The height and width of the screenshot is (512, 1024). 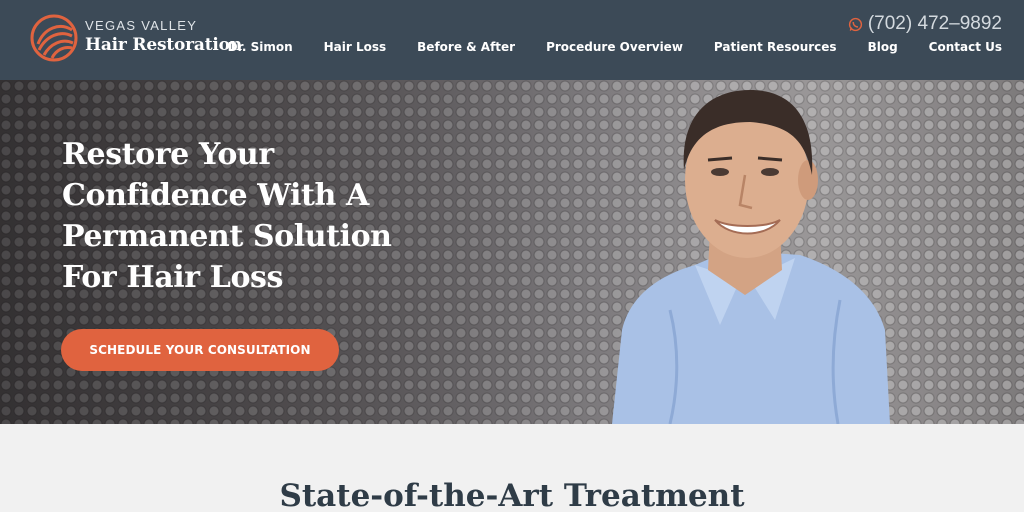 What do you see at coordinates (140, 39) in the screenshot?
I see `site-logo: VEGAS VALLEY Hair Restoration` at bounding box center [140, 39].